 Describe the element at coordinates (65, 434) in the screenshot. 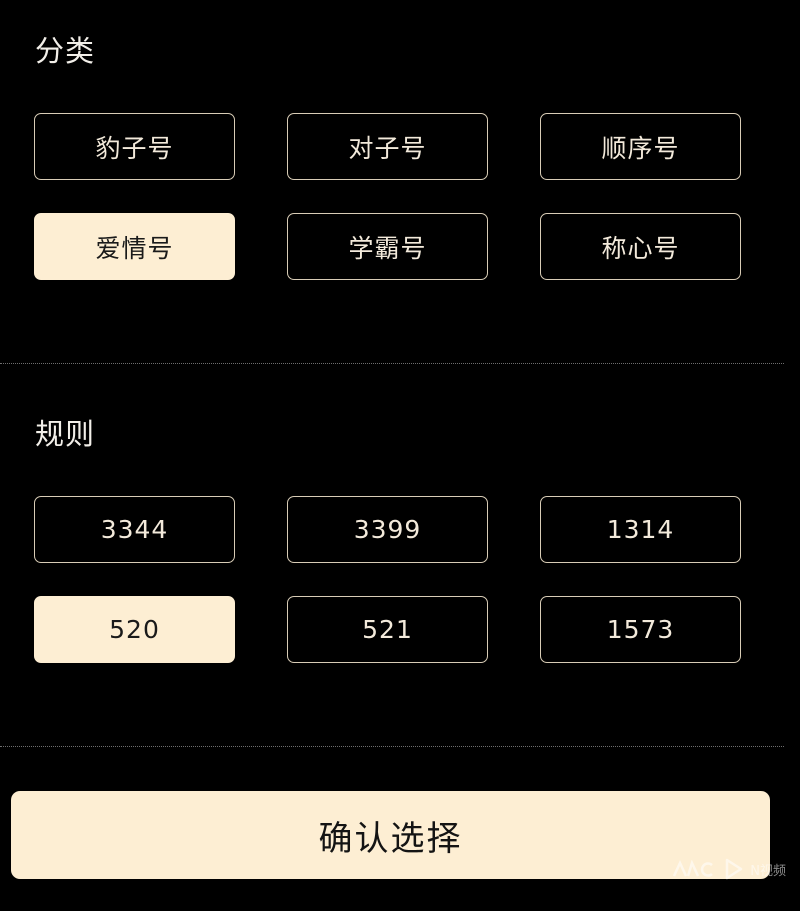

I see `rules-title: 规则` at that location.